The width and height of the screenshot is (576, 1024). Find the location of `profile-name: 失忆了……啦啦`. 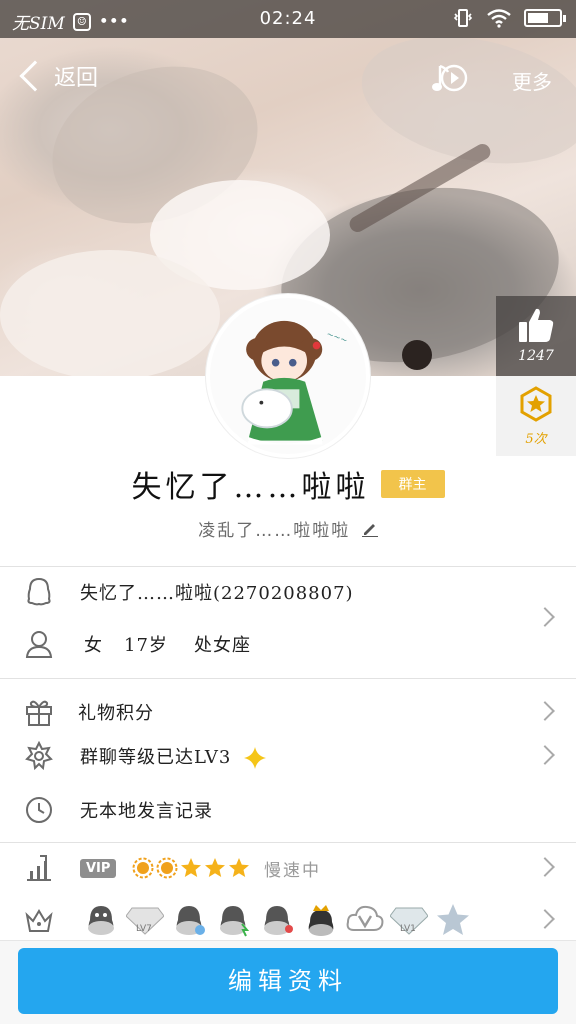

profile-name: 失忆了……啦啦 is located at coordinates (250, 487).